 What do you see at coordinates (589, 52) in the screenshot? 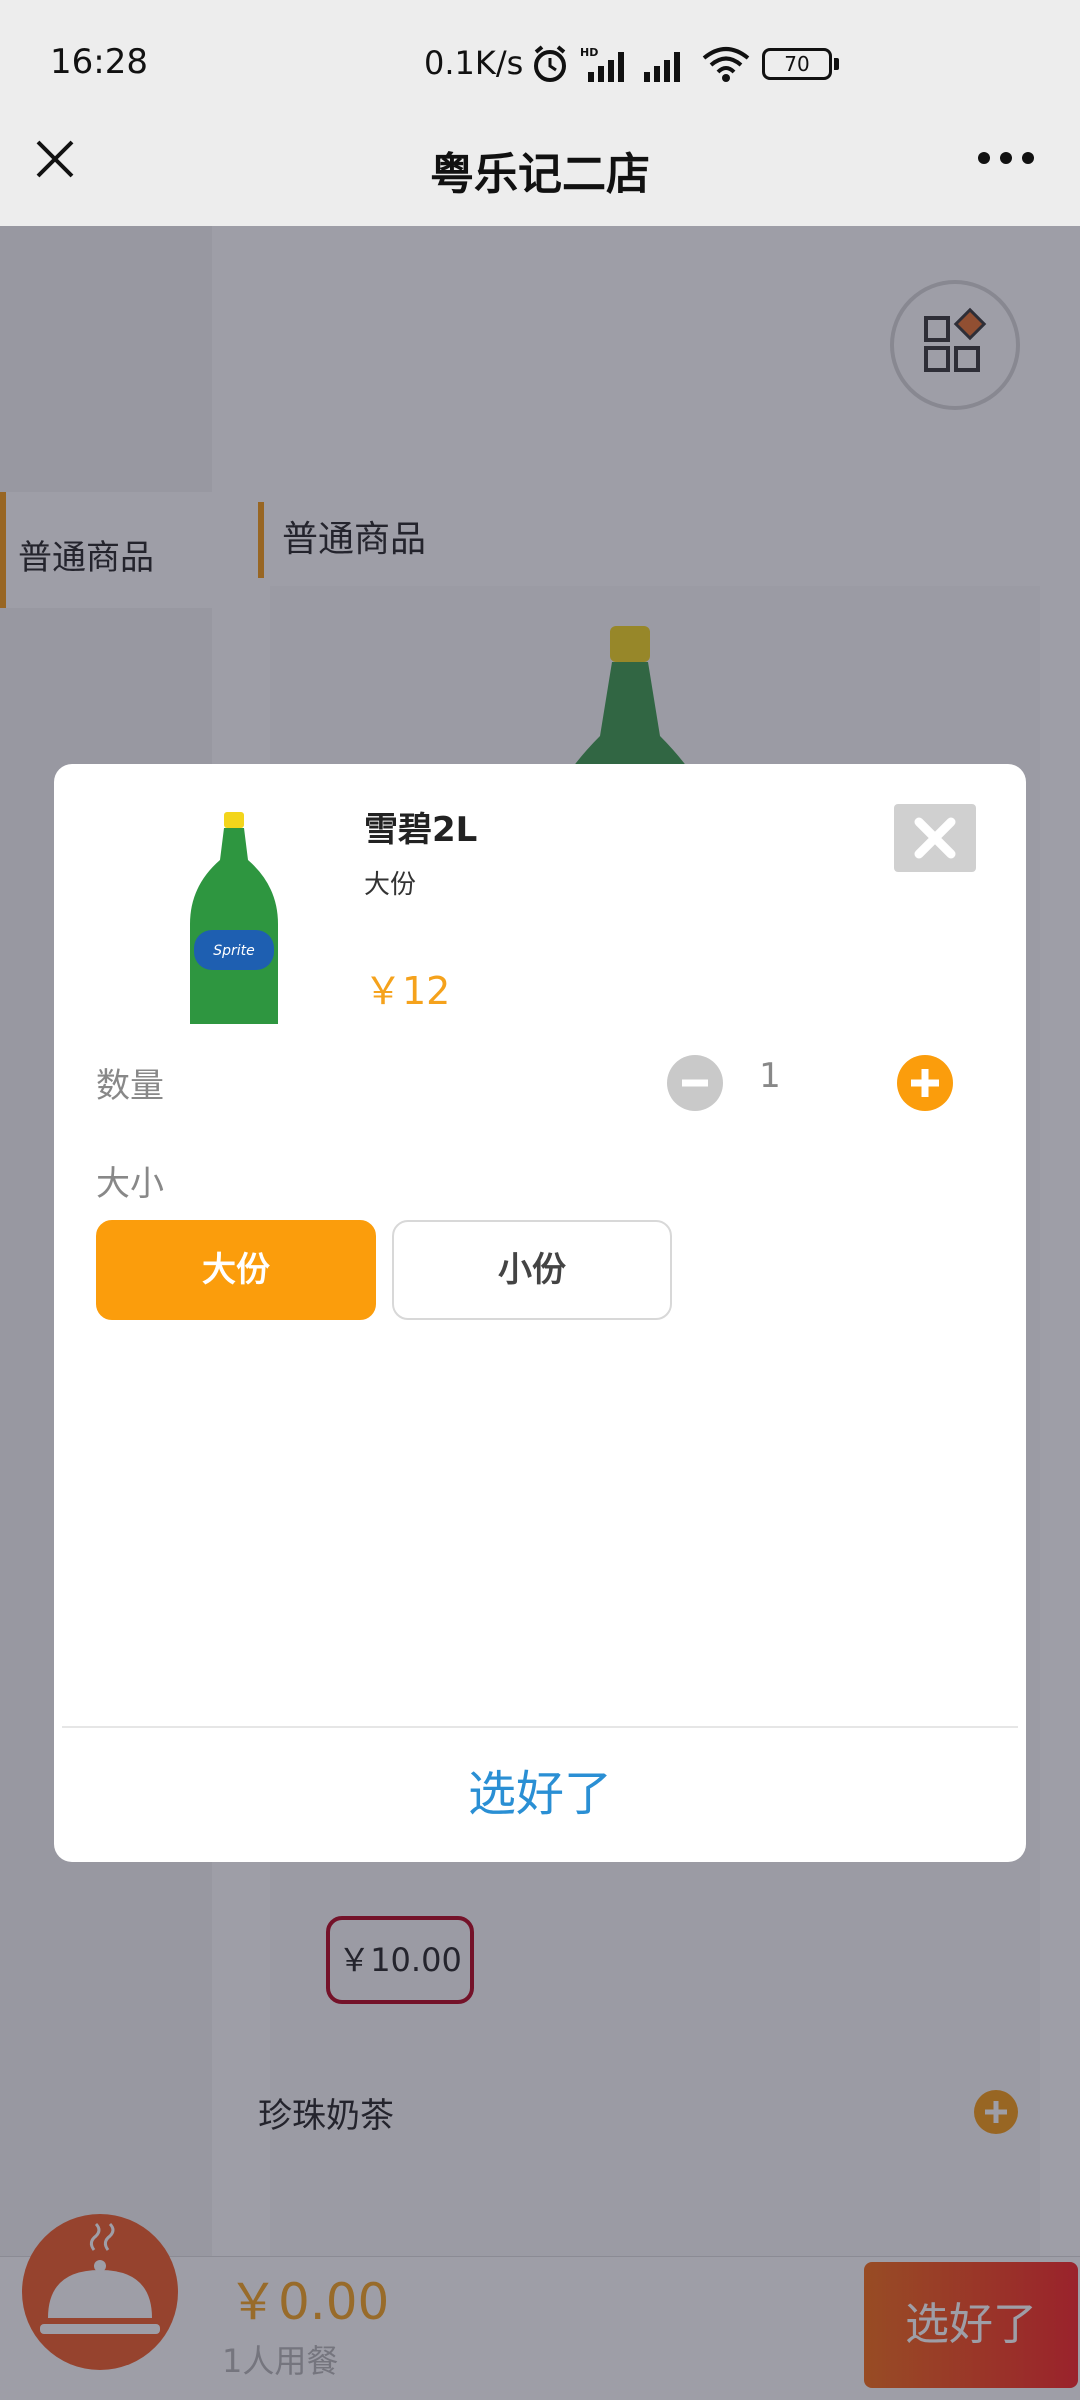
I see `svg-text: HD` at bounding box center [589, 52].